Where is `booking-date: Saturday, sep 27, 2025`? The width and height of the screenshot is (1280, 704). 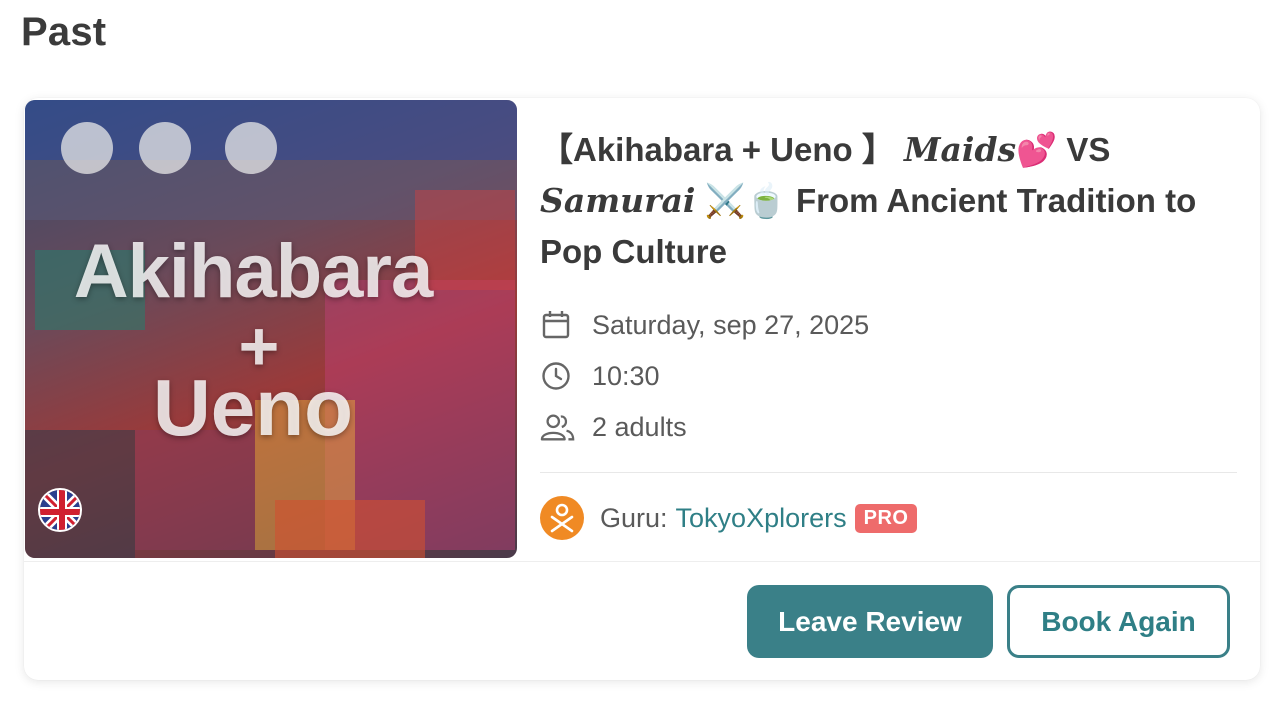
booking-date: Saturday, sep 27, 2025 is located at coordinates (731, 324).